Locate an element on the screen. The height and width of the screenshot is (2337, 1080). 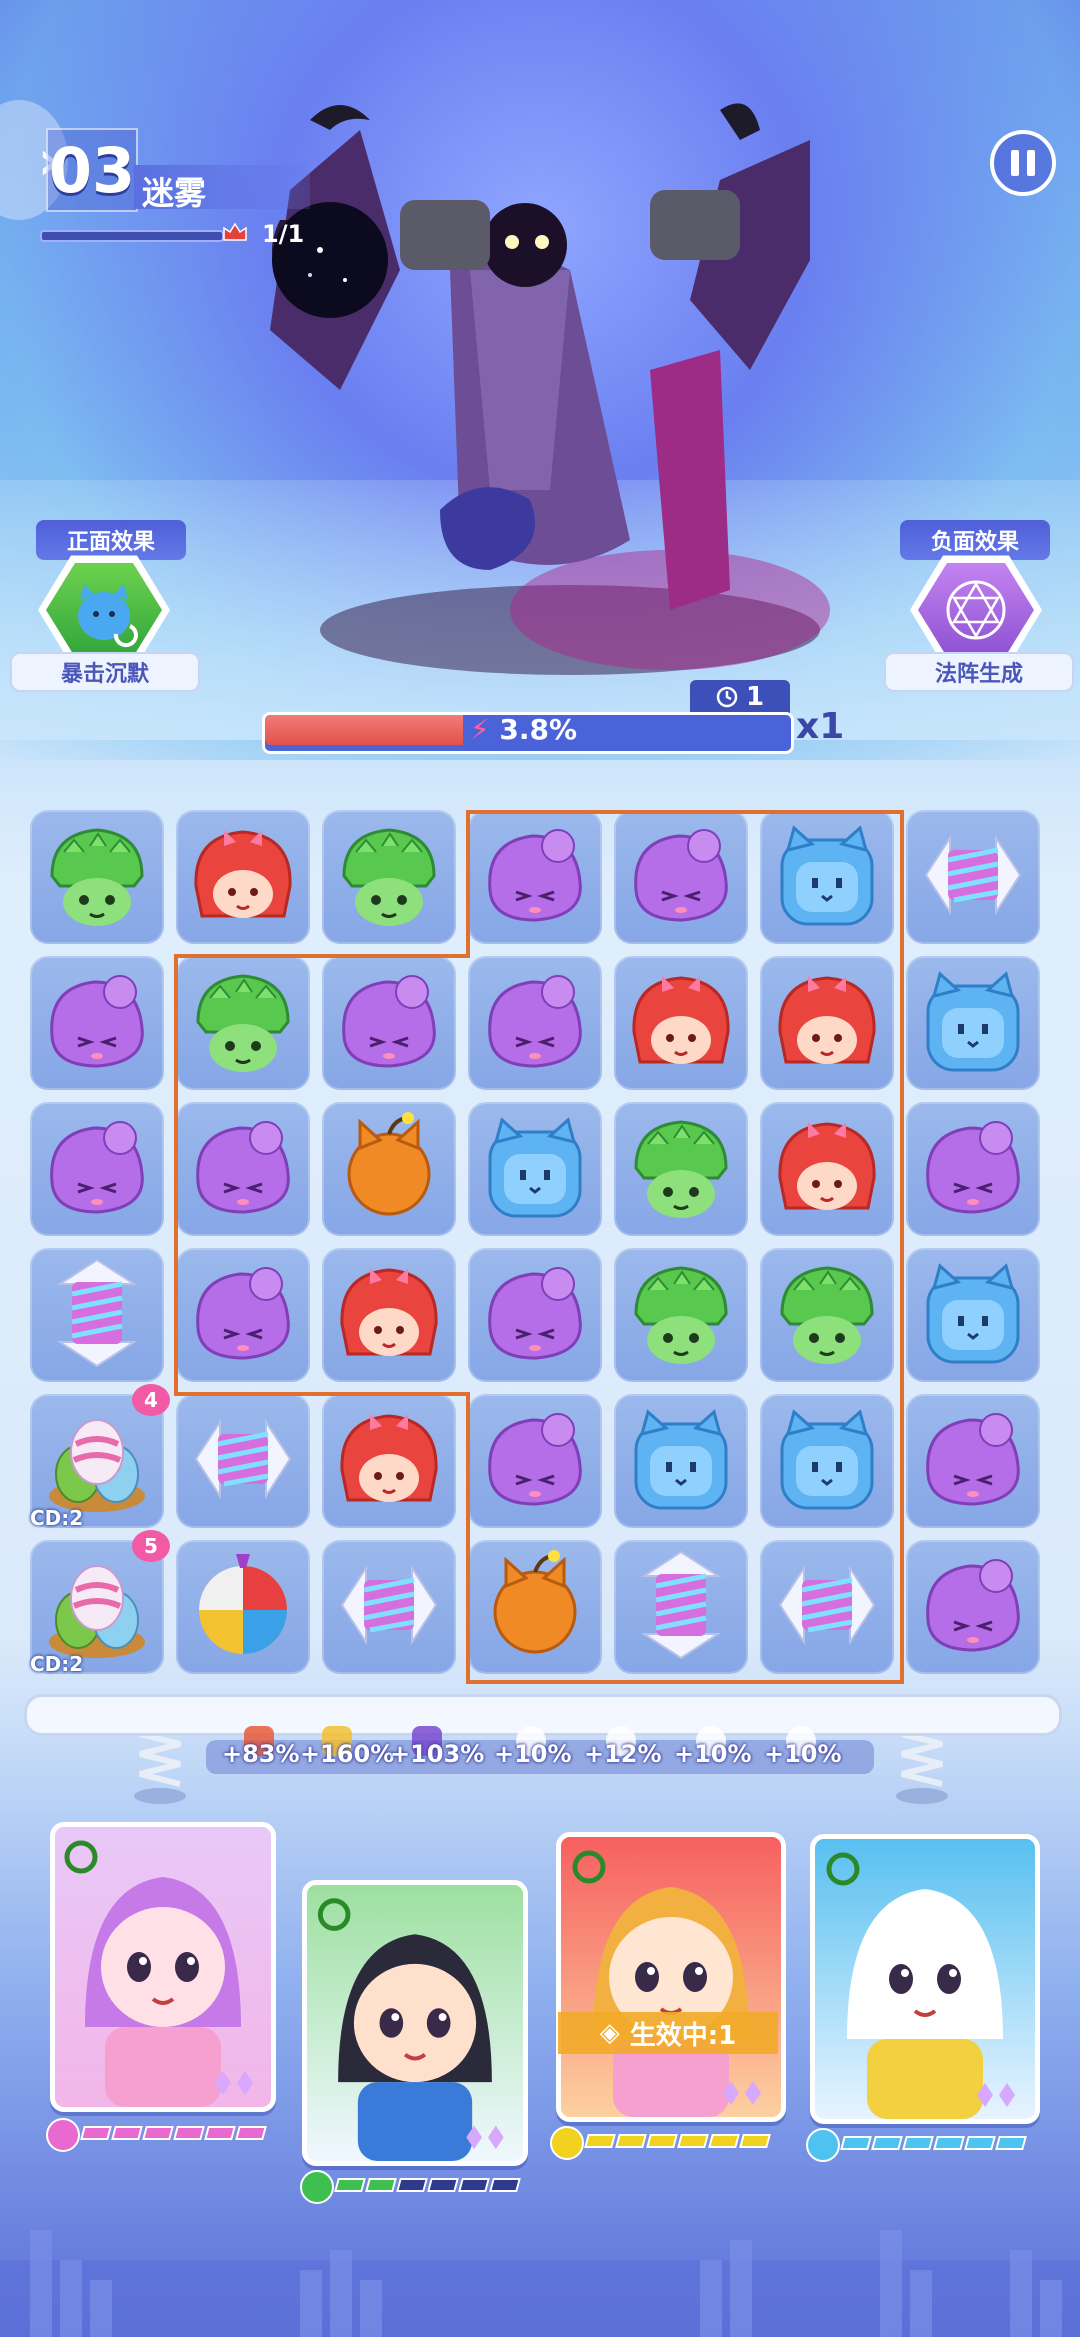
enemy-icon is located at coordinates (235, 231).